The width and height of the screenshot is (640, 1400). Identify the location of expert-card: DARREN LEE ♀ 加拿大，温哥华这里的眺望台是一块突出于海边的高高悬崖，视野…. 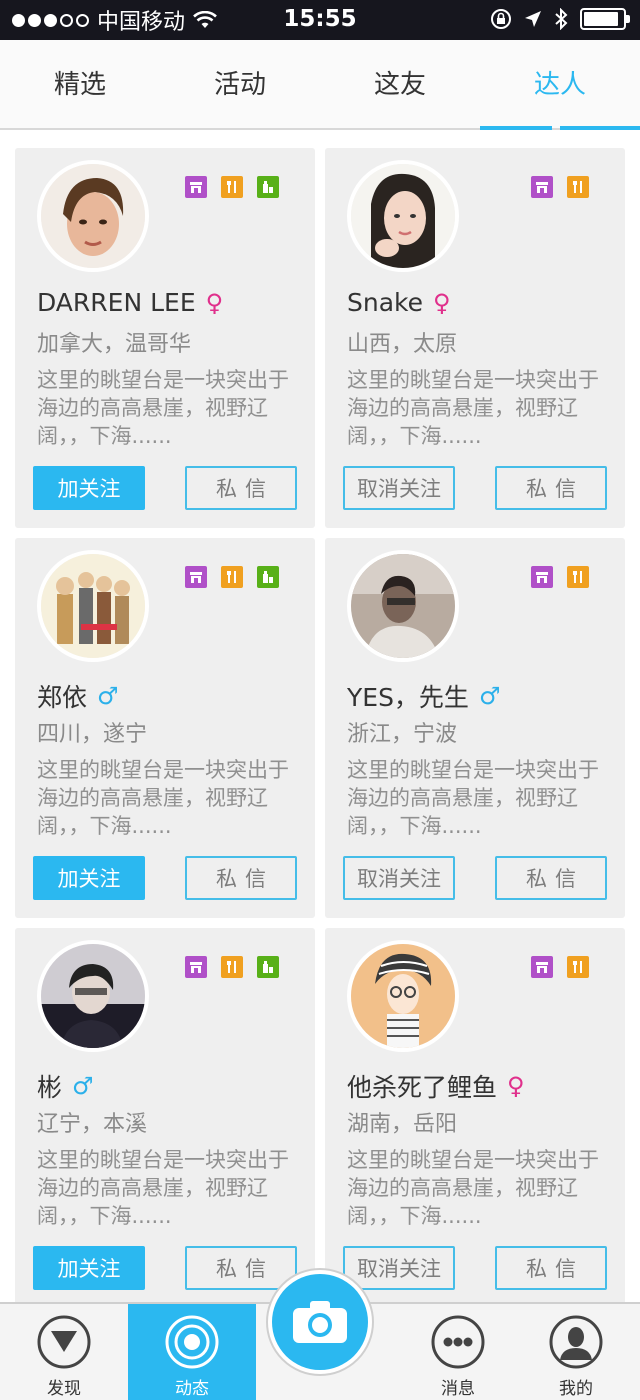
(165, 338).